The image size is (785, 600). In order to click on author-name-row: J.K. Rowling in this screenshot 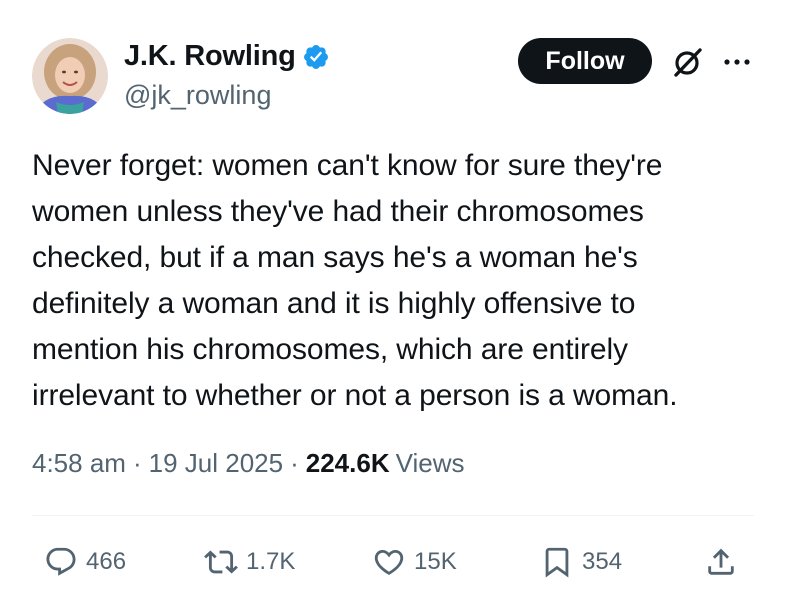, I will do `click(227, 56)`.